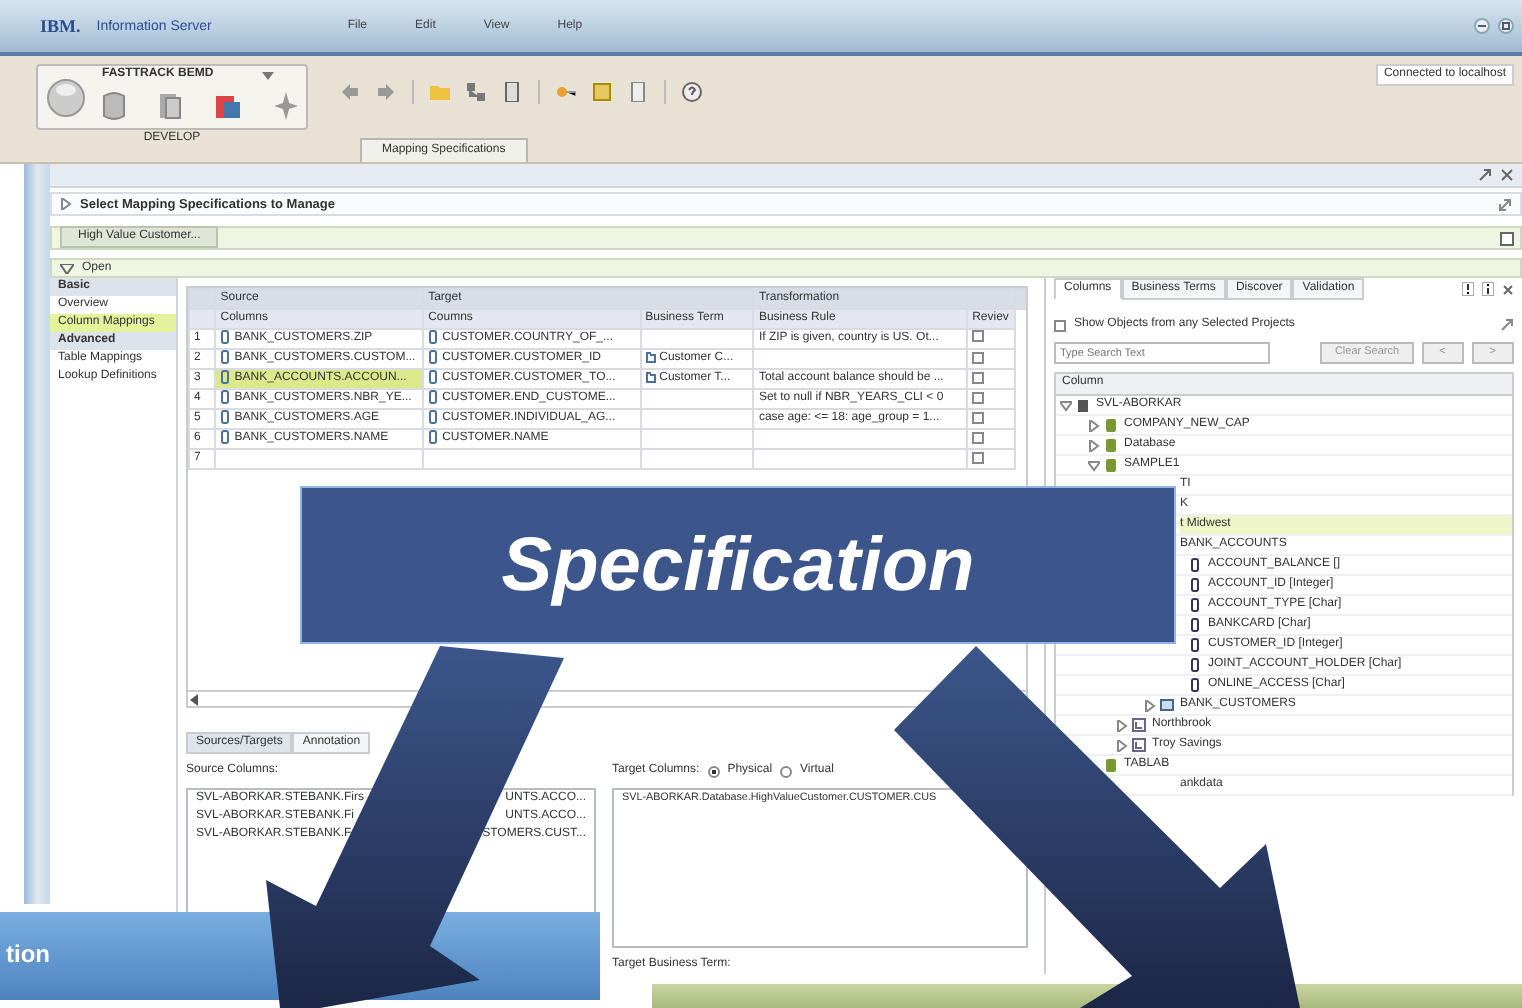 The height and width of the screenshot is (1008, 1522). What do you see at coordinates (1482, 26) in the screenshot?
I see `minimize-icon` at bounding box center [1482, 26].